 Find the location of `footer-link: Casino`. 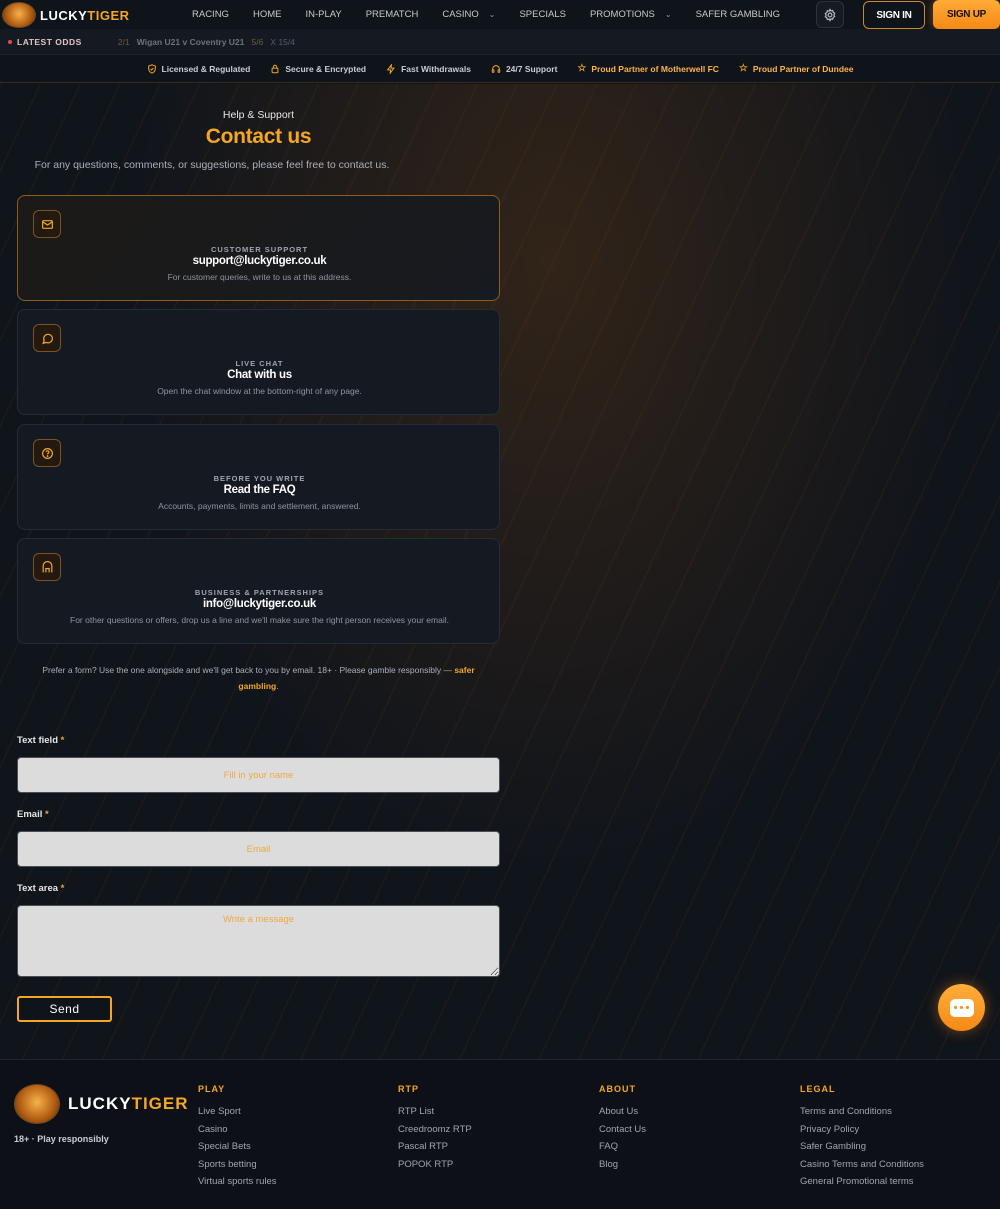

footer-link: Casino is located at coordinates (237, 1130).